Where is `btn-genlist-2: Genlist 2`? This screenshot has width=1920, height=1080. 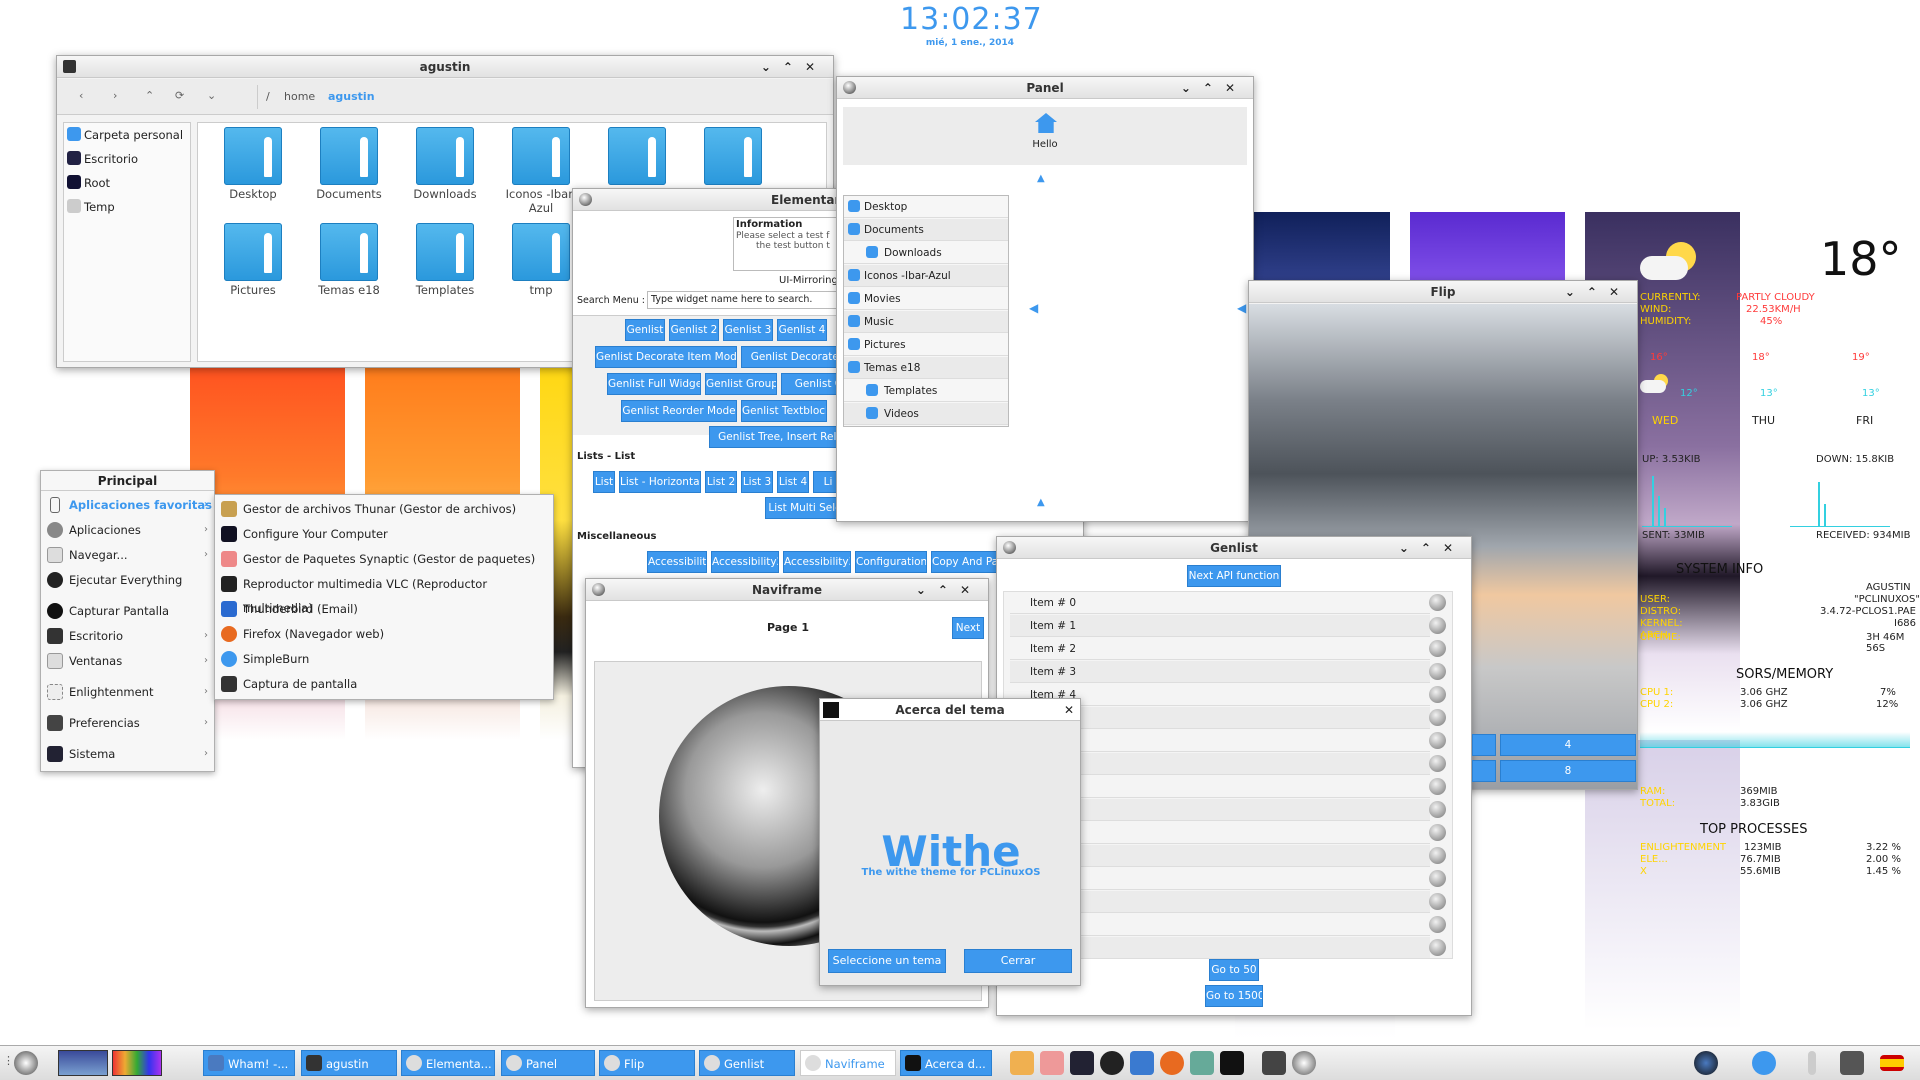 btn-genlist-2: Genlist 2 is located at coordinates (694, 330).